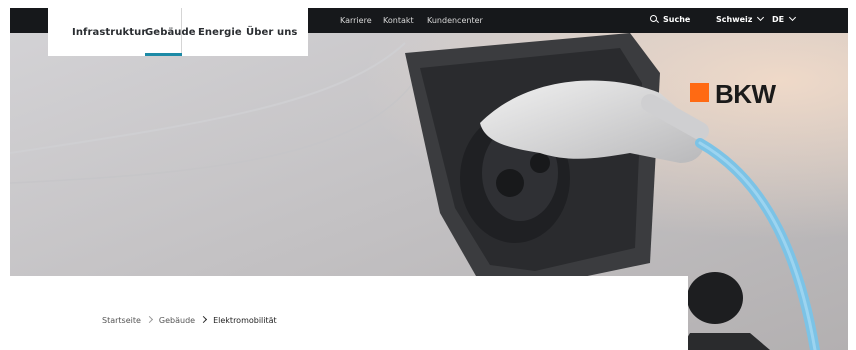 This screenshot has width=856, height=350. Describe the element at coordinates (653, 18) in the screenshot. I see `search-icon` at that location.